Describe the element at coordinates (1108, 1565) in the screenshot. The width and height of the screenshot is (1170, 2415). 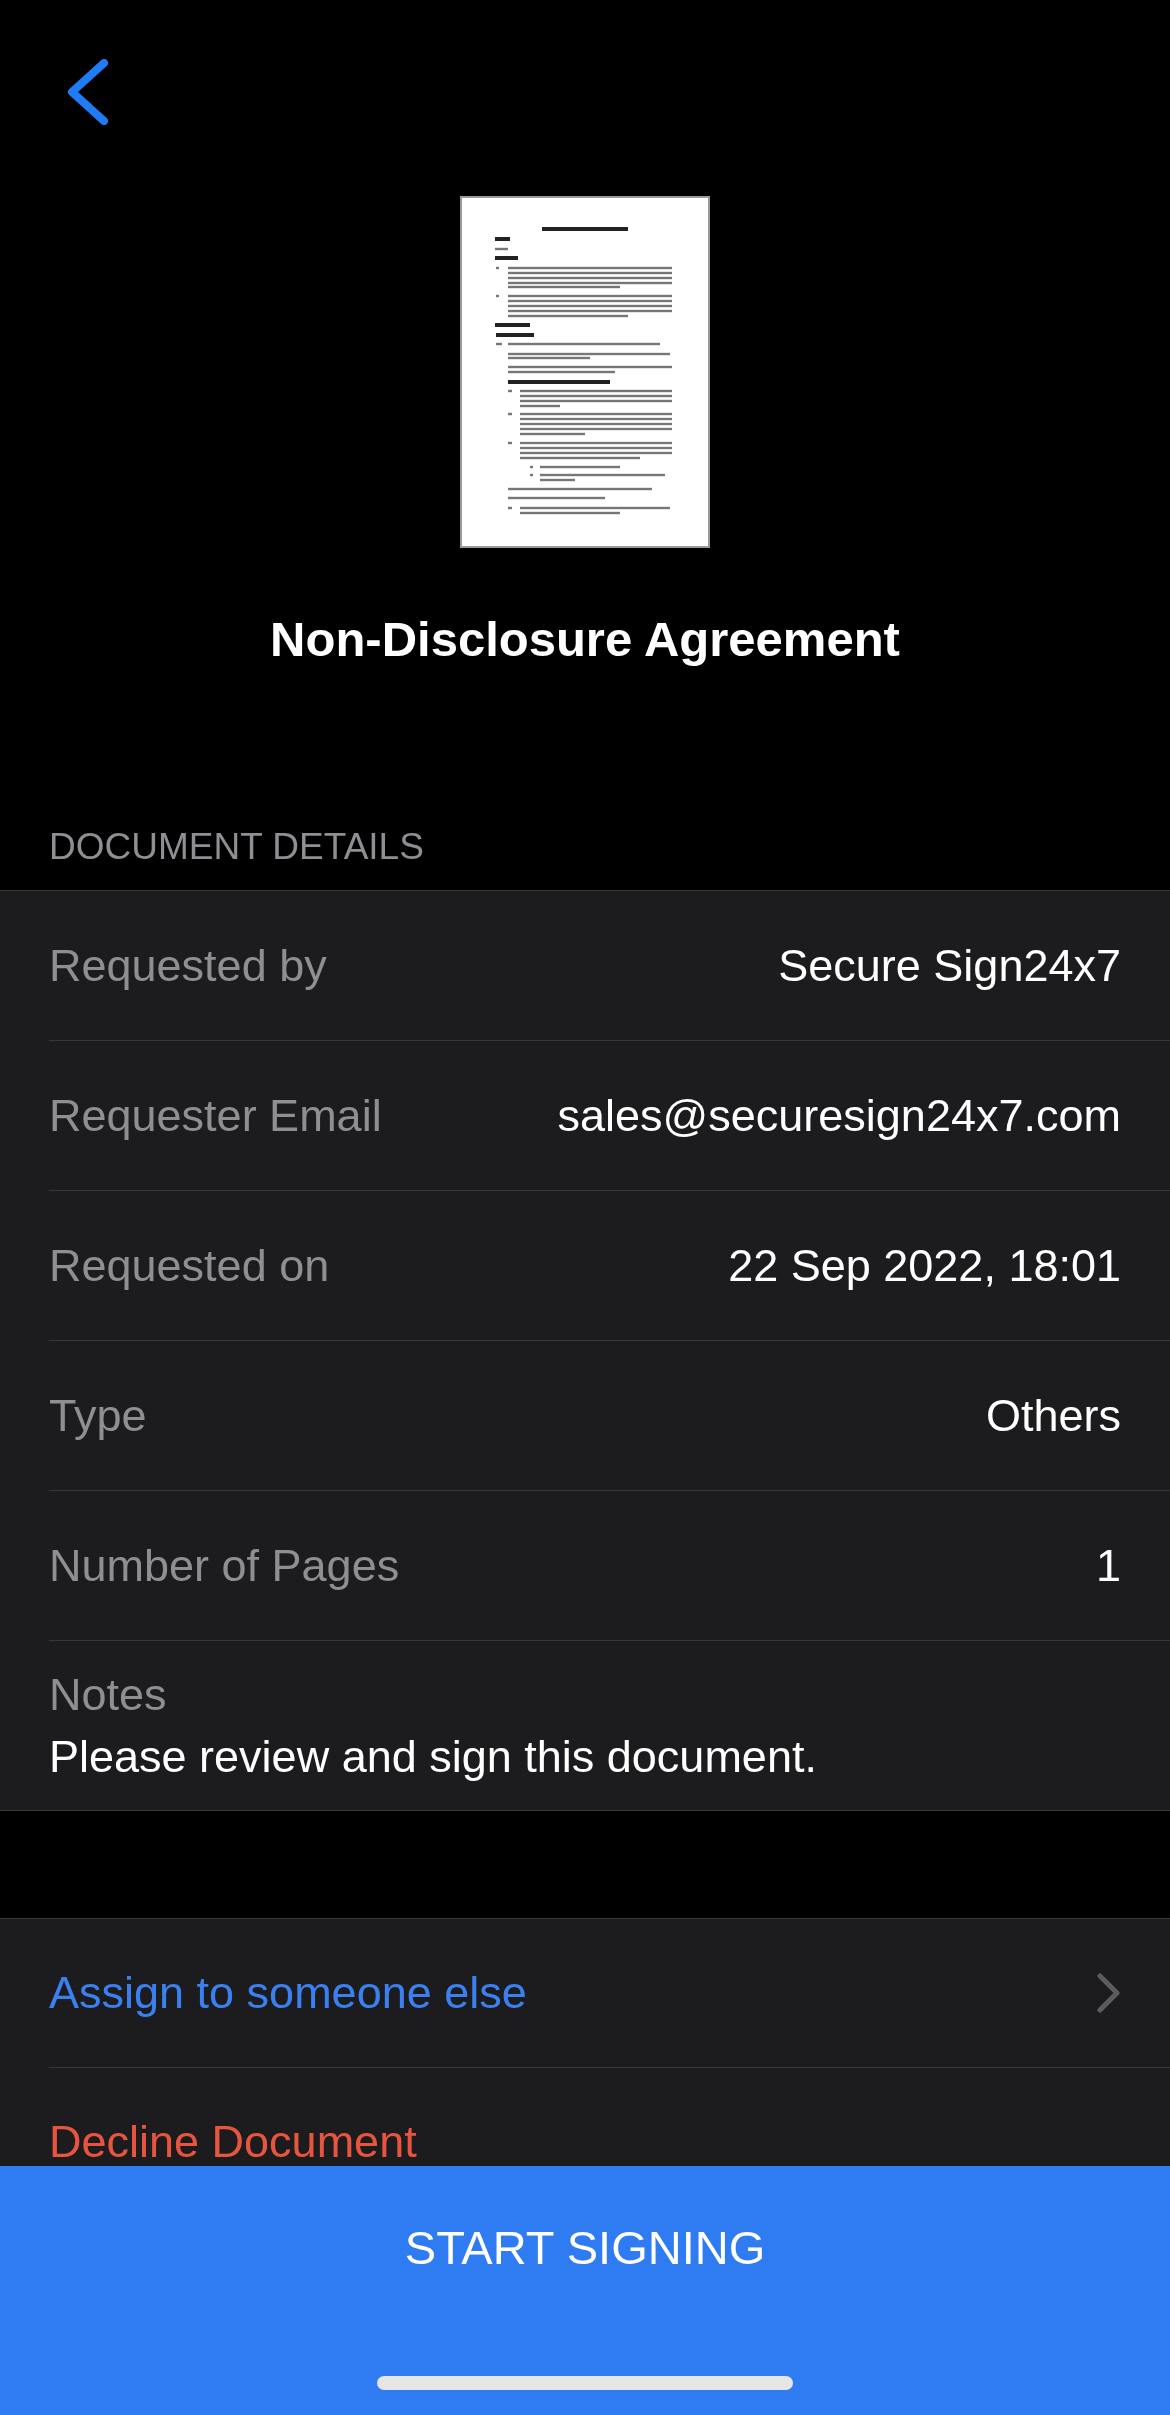
I see `detail-value: 1` at that location.